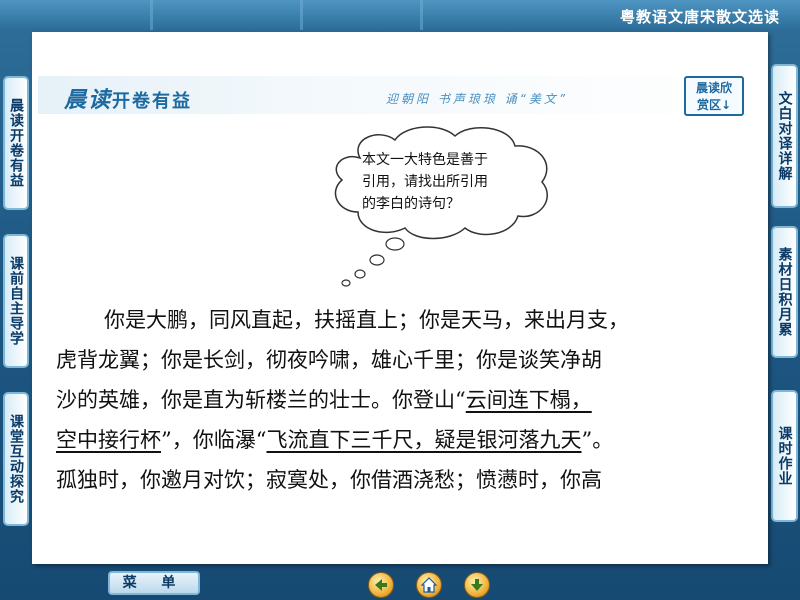 This screenshot has height=600, width=800. What do you see at coordinates (424, 440) in the screenshot?
I see `quoted-poem: 飞流直下三千尺，疑是银河落九天` at bounding box center [424, 440].